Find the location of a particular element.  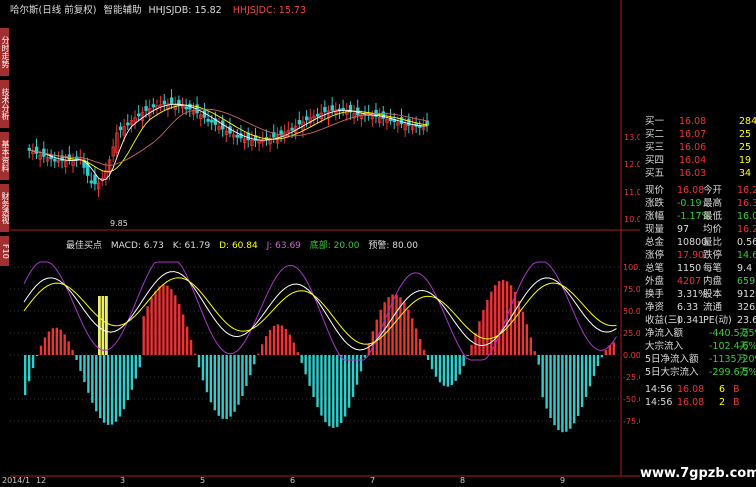

stat-value: 9120万 is located at coordinates (746, 294).